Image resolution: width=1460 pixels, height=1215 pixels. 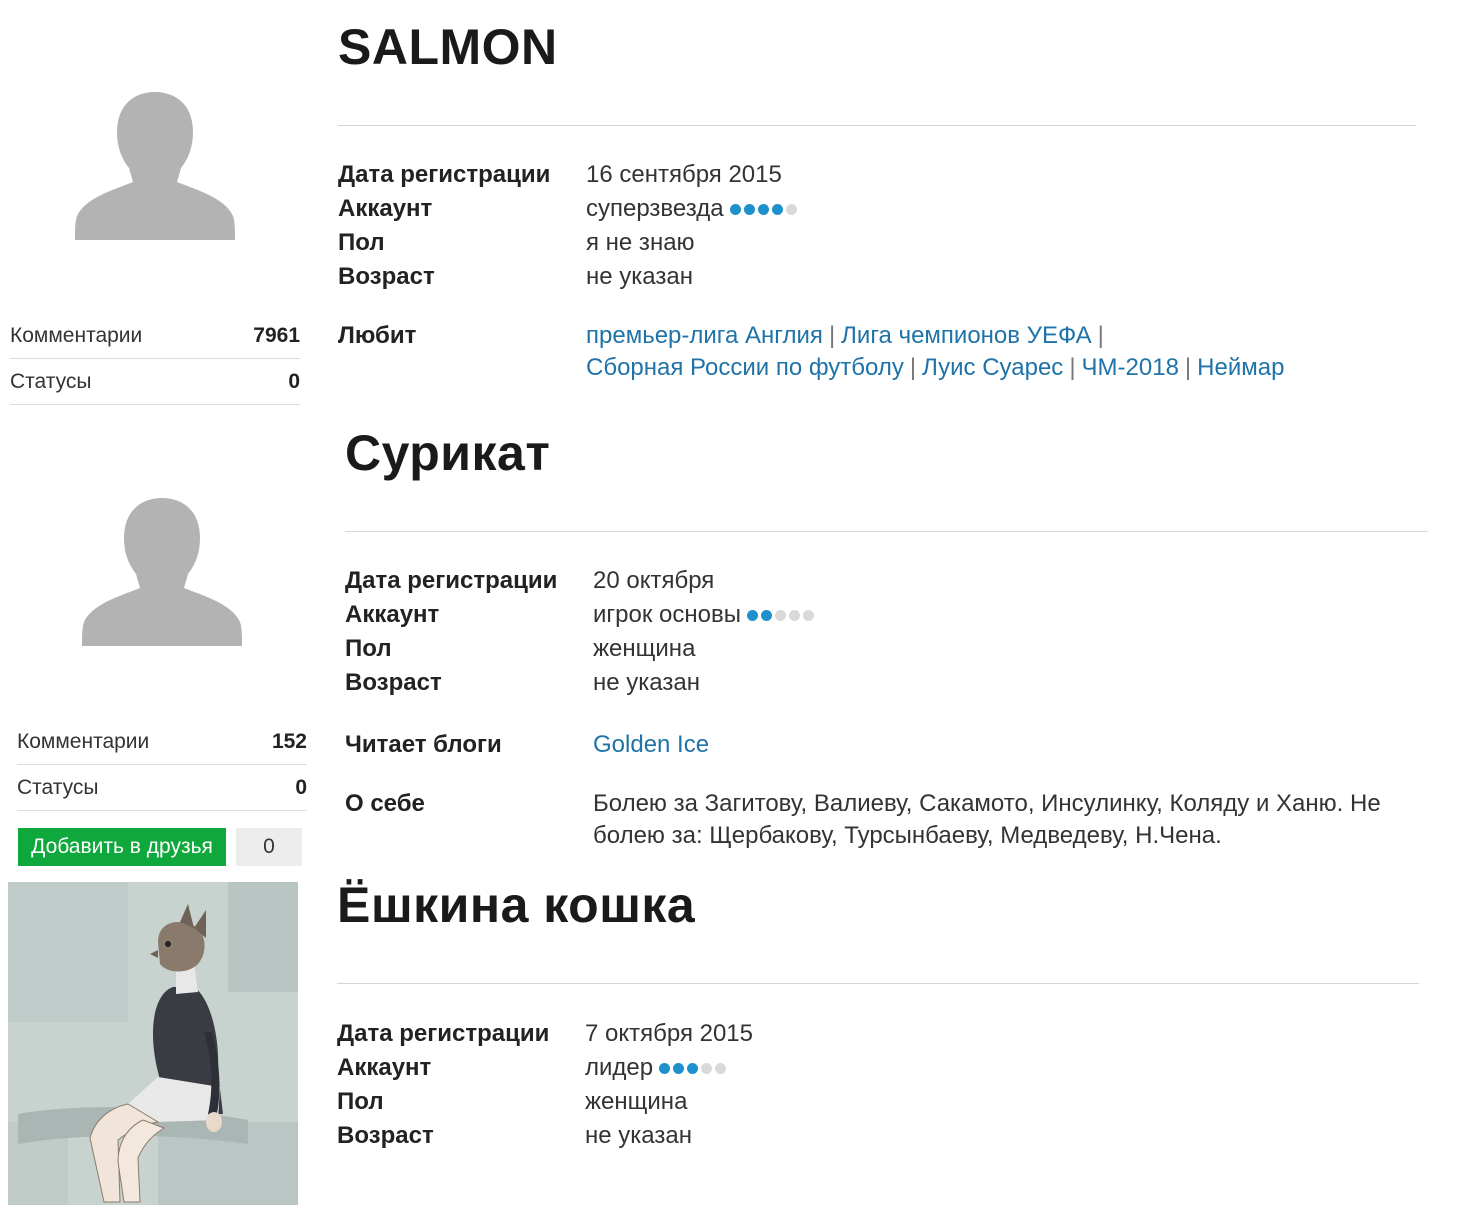 I want to click on like-link: ЧМ-2018, so click(x=1130, y=367).